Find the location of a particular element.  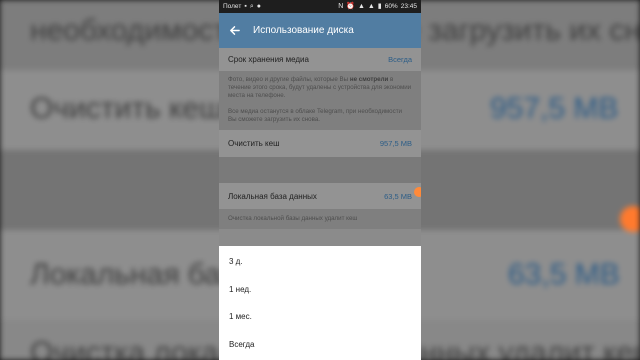

alarm-icon: ⏰ is located at coordinates (350, 6).